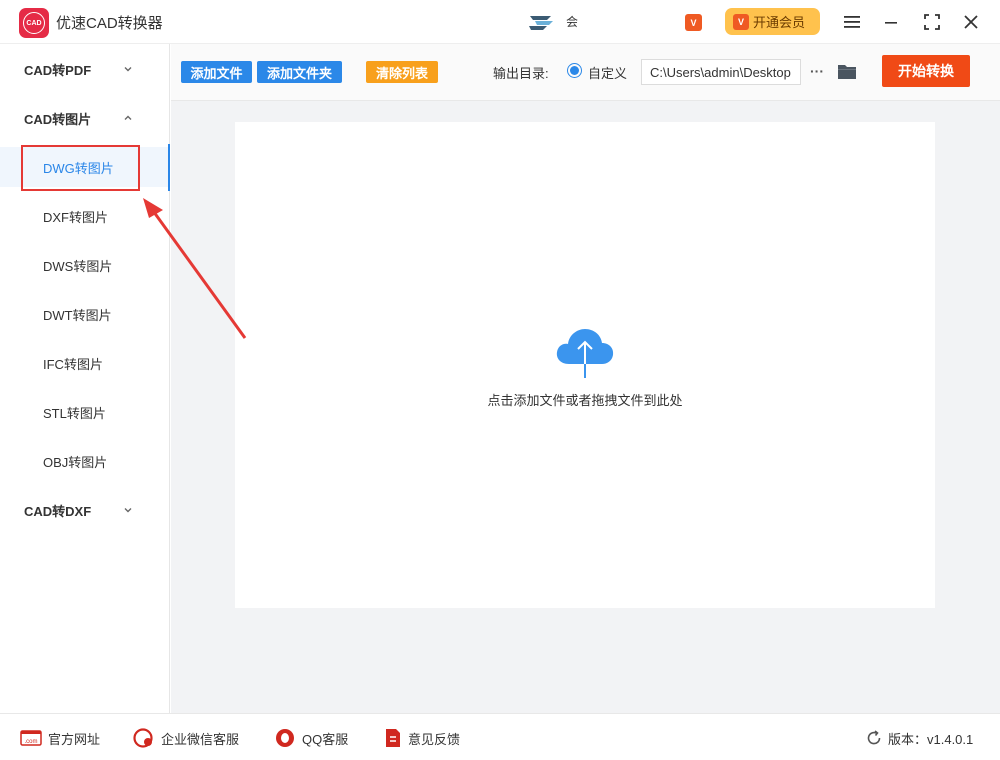 Image resolution: width=1000 pixels, height=760 pixels. I want to click on app-title: 优速CAD转换器, so click(109, 23).